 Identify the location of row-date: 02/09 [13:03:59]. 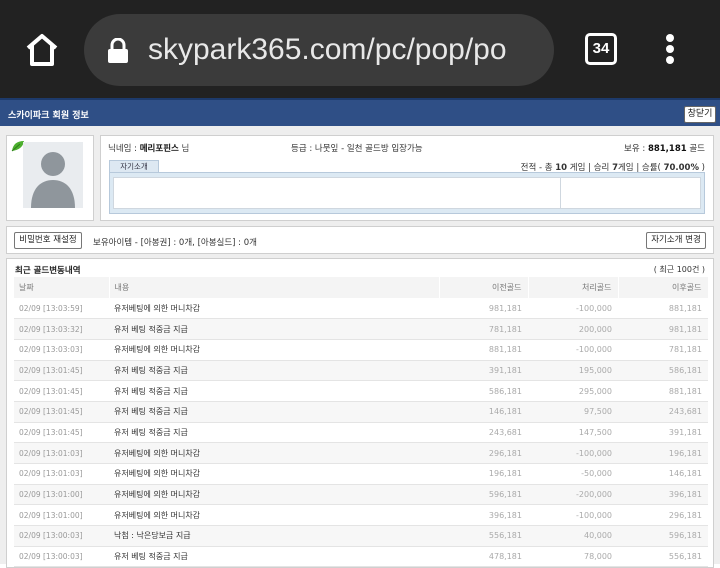
(61, 309).